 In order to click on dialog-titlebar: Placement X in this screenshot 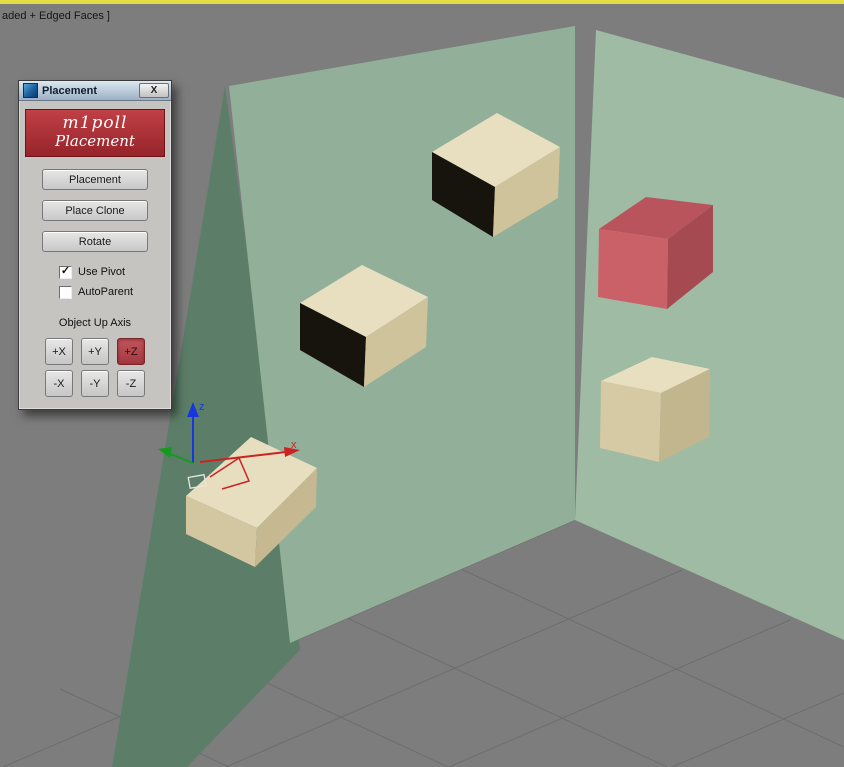, I will do `click(95, 91)`.